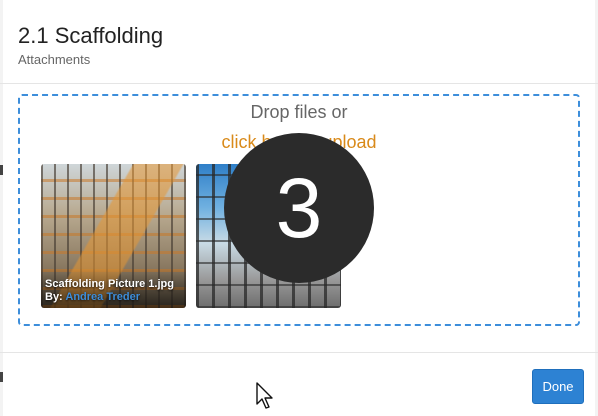 The width and height of the screenshot is (598, 416). I want to click on footer-divider, so click(299, 352).